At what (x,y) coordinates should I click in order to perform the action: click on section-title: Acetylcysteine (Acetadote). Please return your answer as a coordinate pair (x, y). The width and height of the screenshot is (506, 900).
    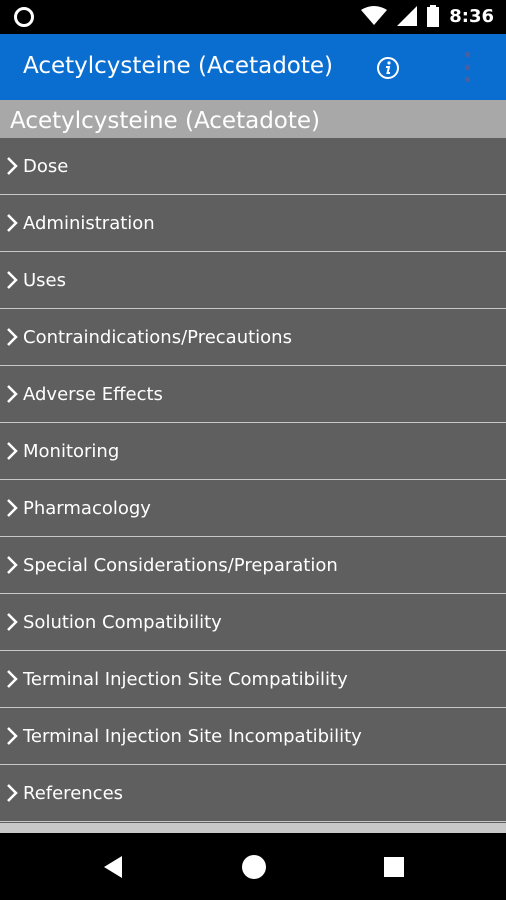
    Looking at the image, I should click on (165, 121).